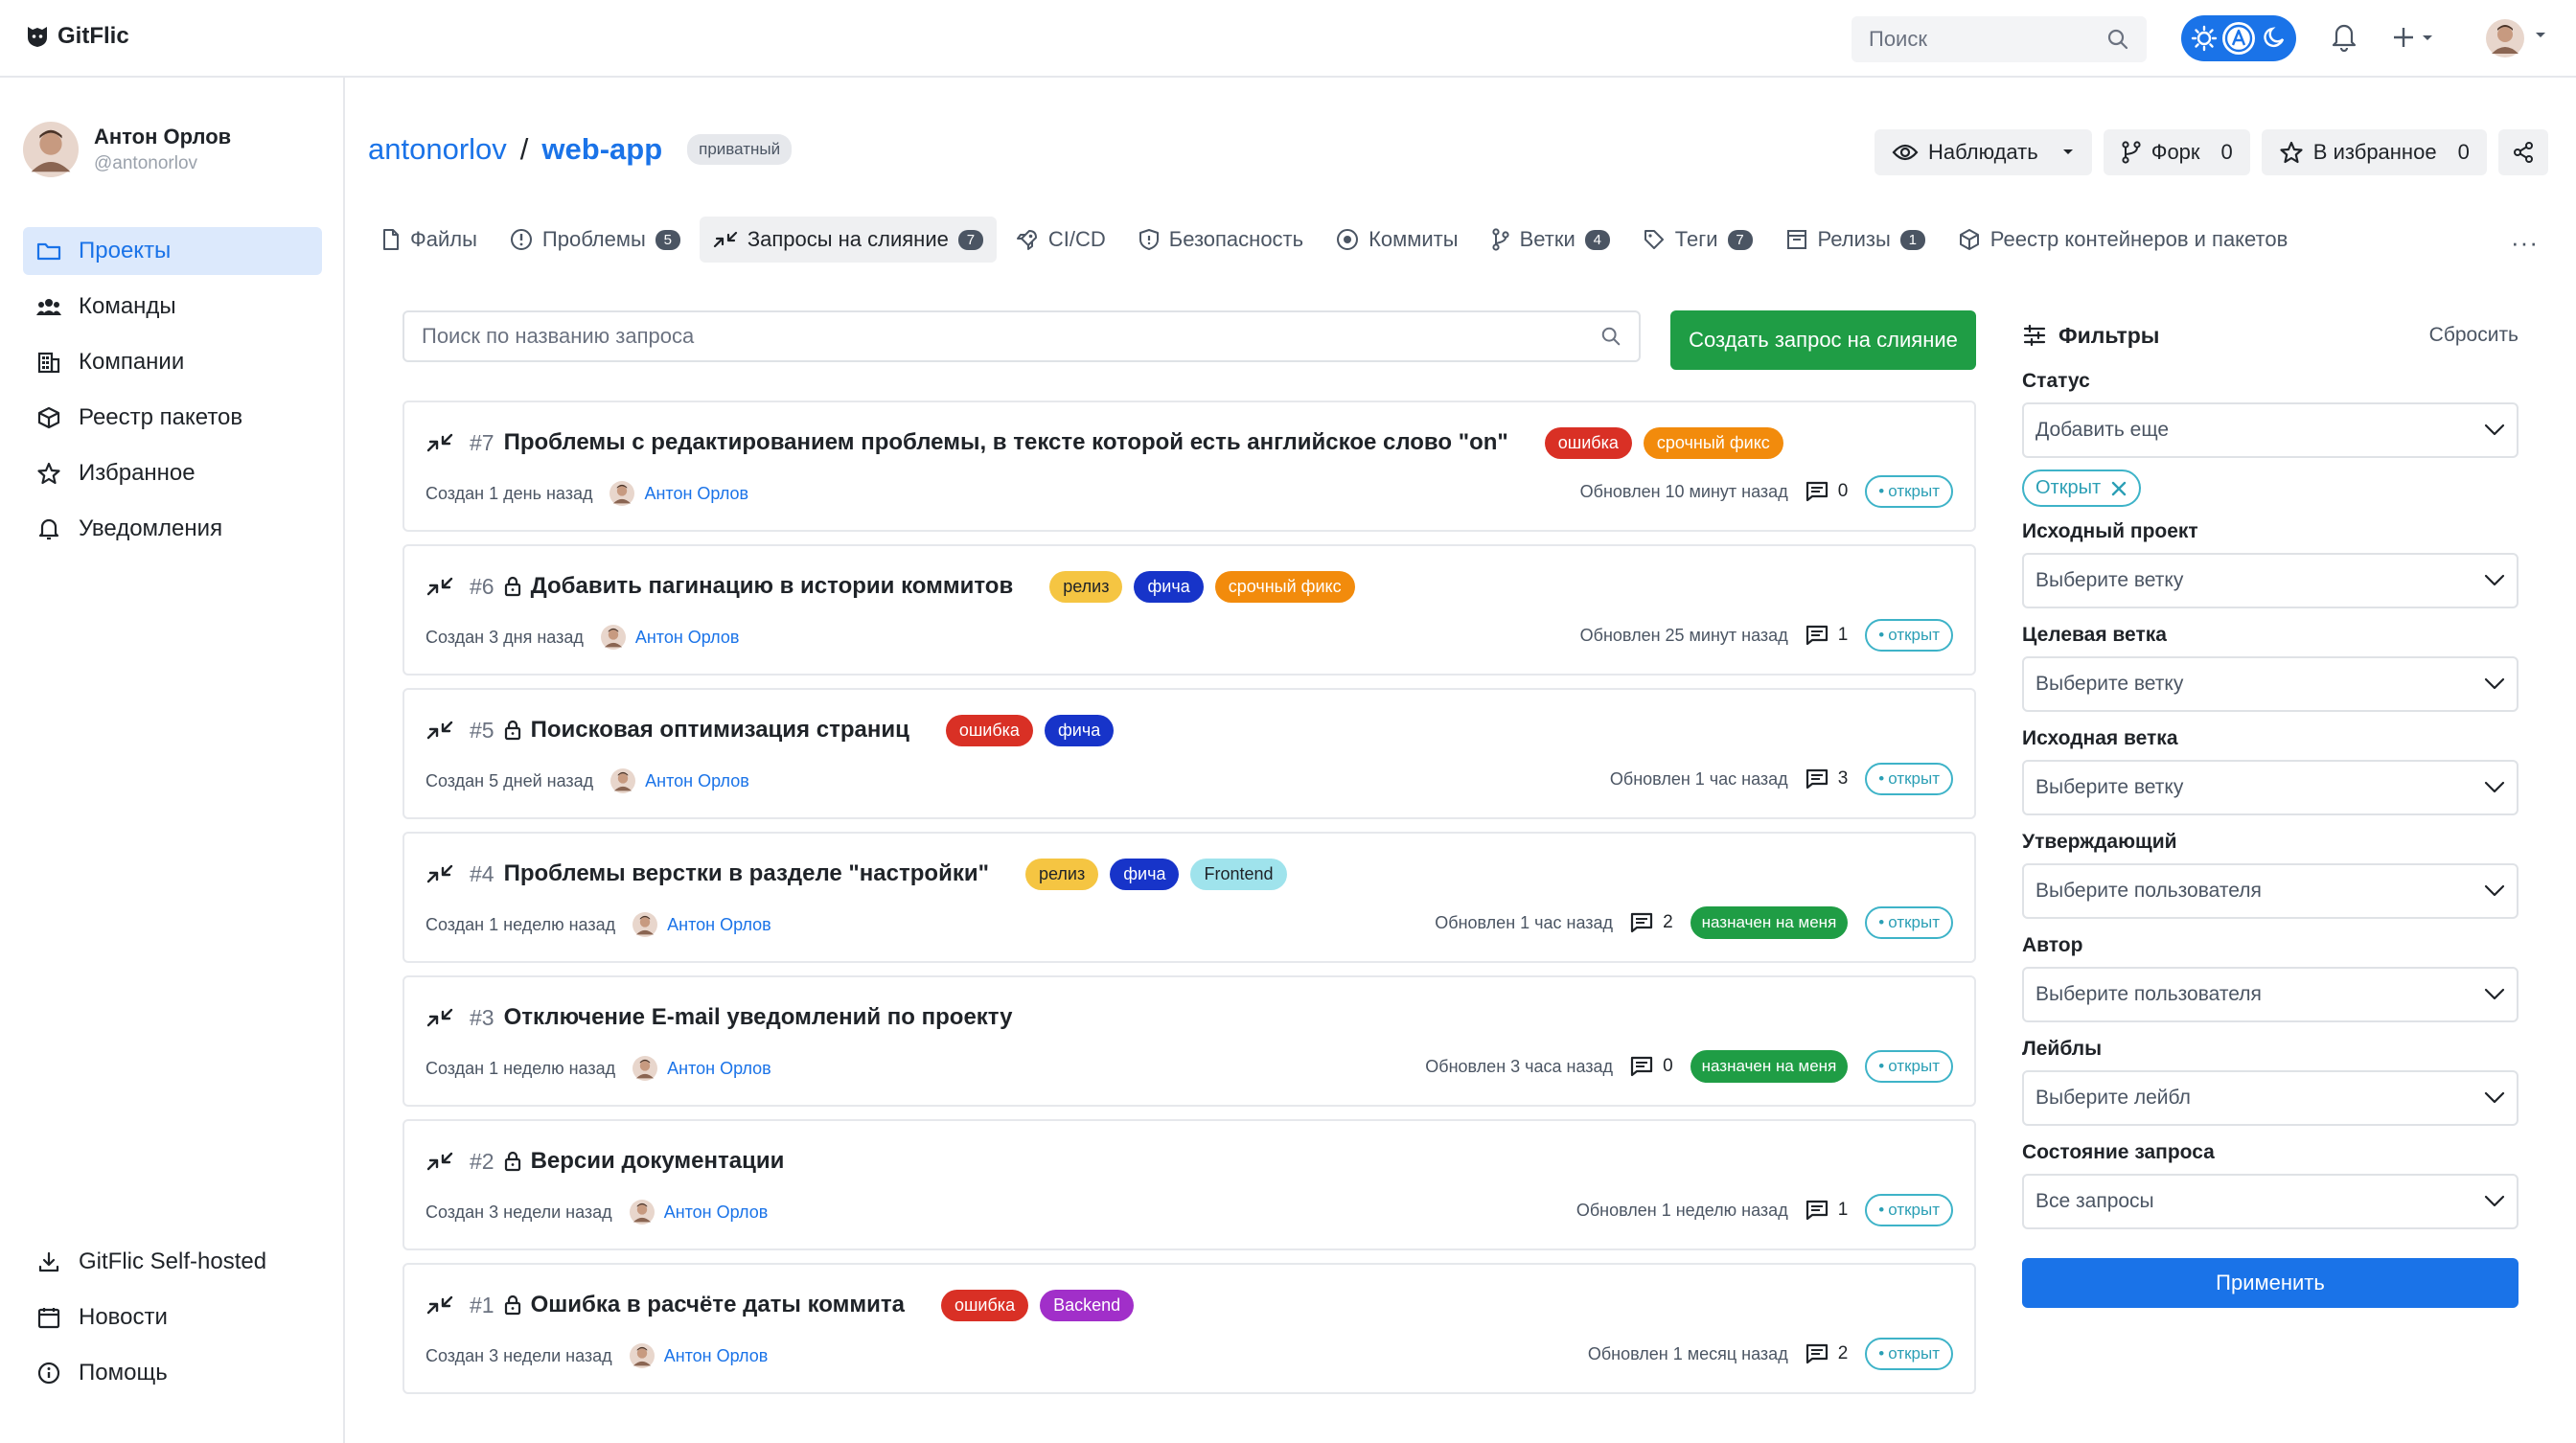  Describe the element at coordinates (172, 307) in the screenshot. I see `sidebar-item-teams: Команды` at that location.